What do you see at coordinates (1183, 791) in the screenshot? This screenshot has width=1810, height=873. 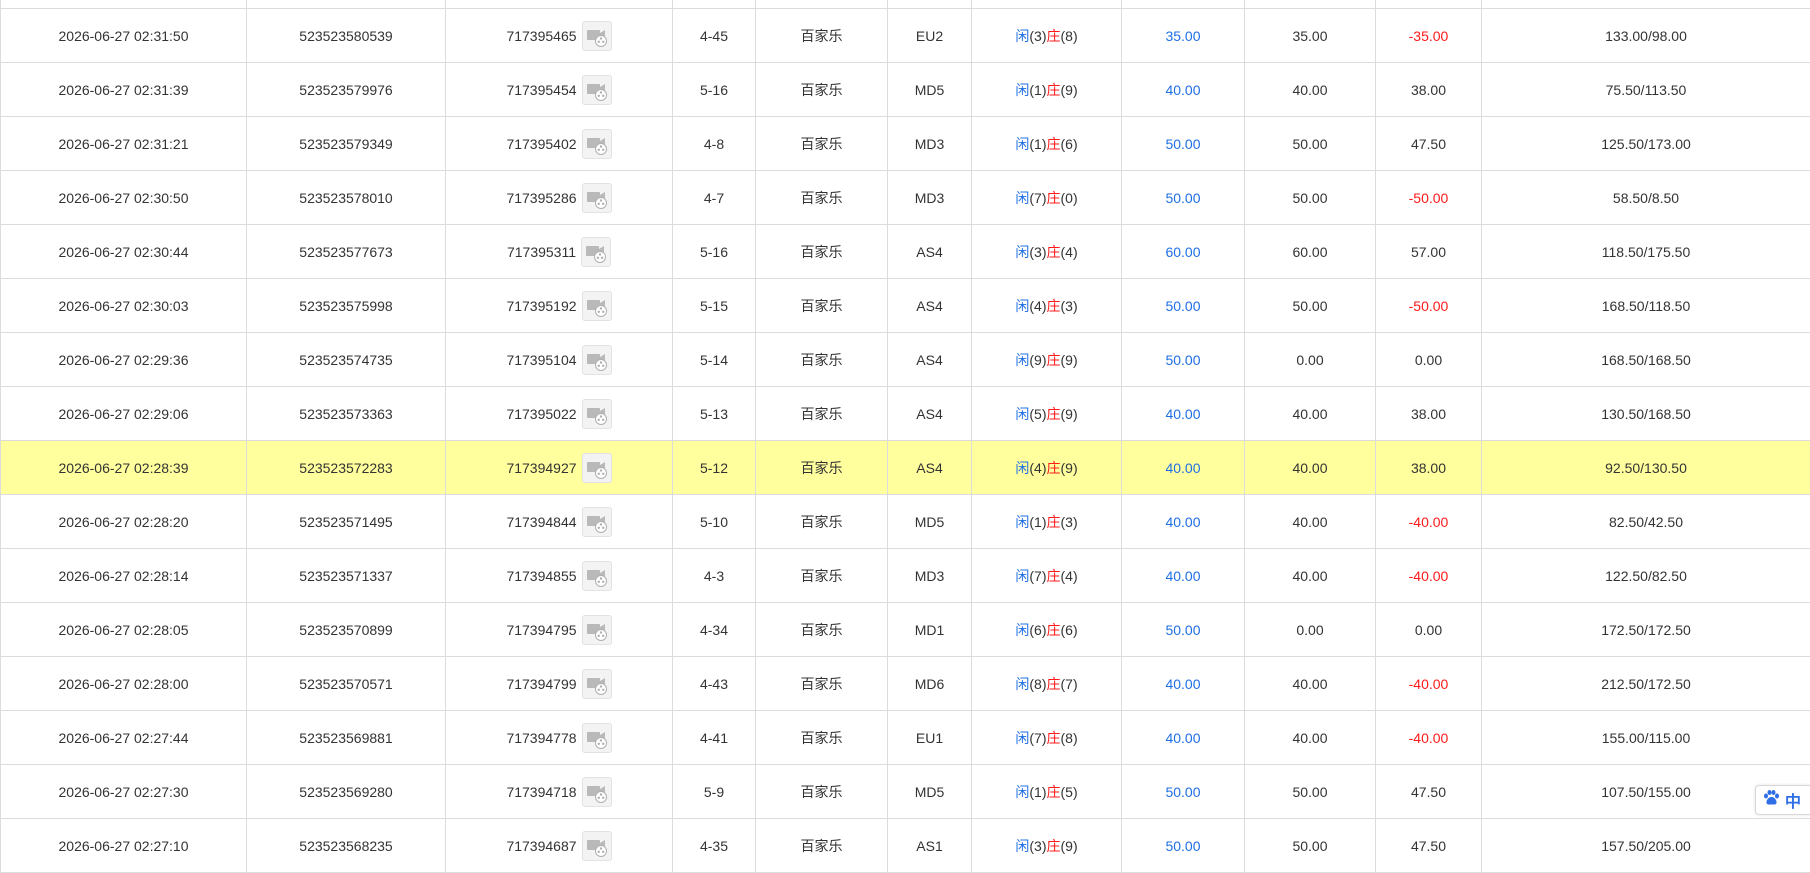 I see `bet-amount-cell: 50.00` at bounding box center [1183, 791].